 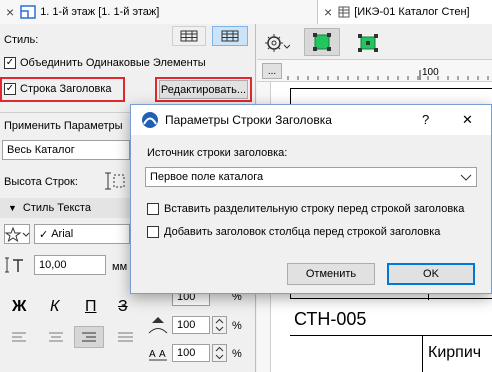 What do you see at coordinates (54, 307) in the screenshot?
I see `italic-button: К` at bounding box center [54, 307].